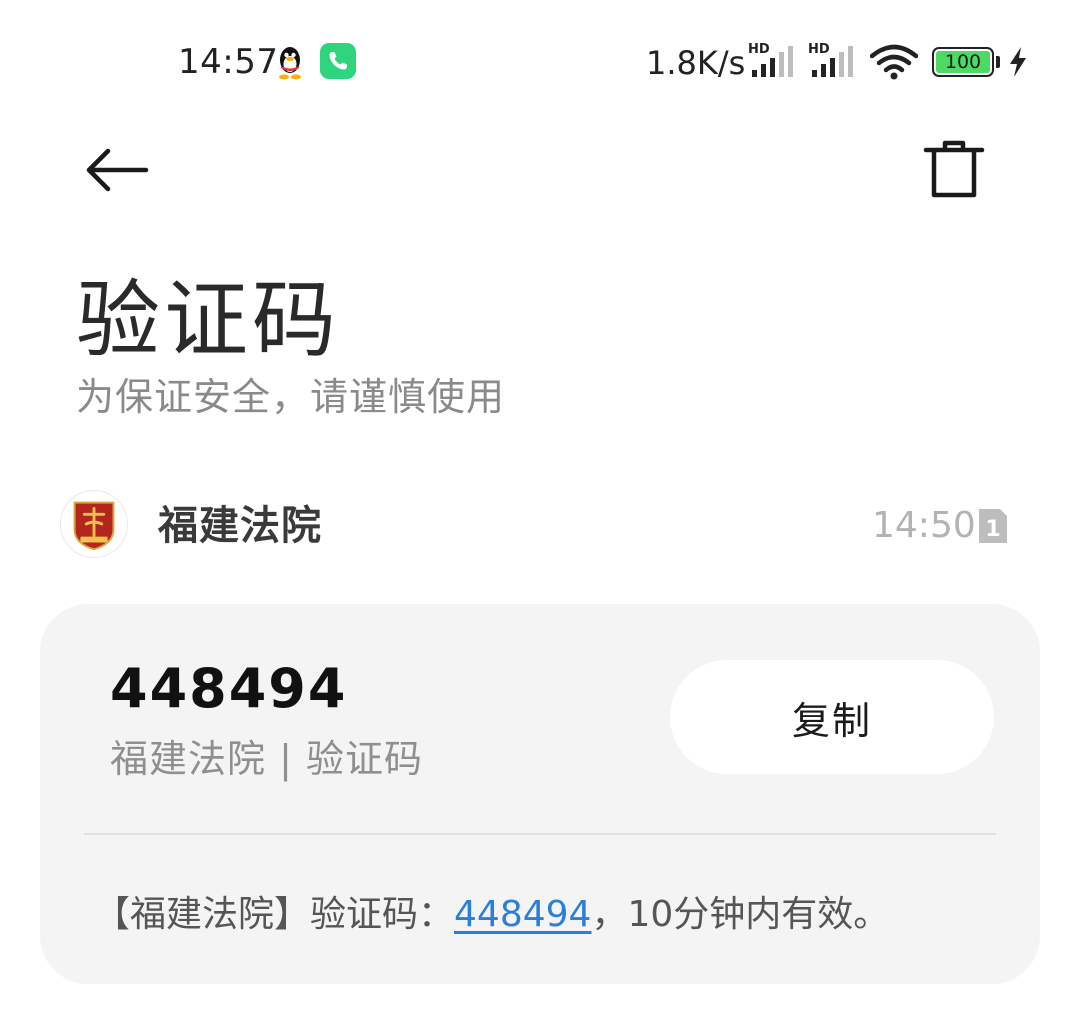  What do you see at coordinates (696, 63) in the screenshot?
I see `network-speed: 1.8K/s` at bounding box center [696, 63].